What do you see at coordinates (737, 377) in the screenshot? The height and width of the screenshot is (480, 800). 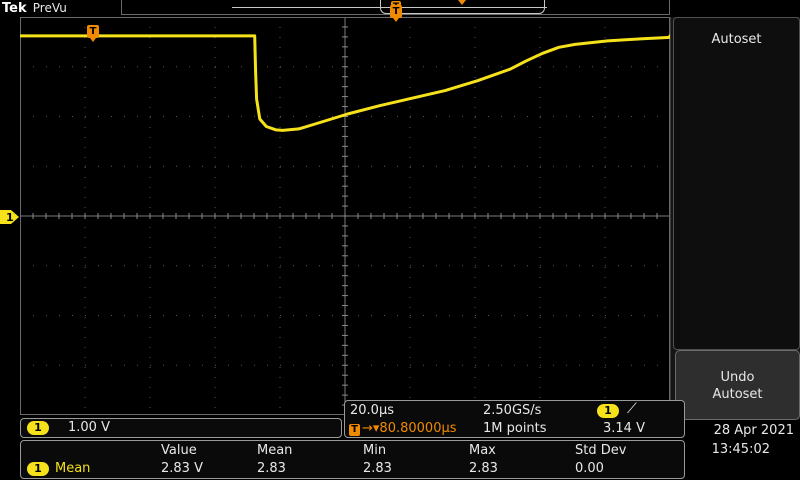 I see `undo-label-line1: Undo` at bounding box center [737, 377].